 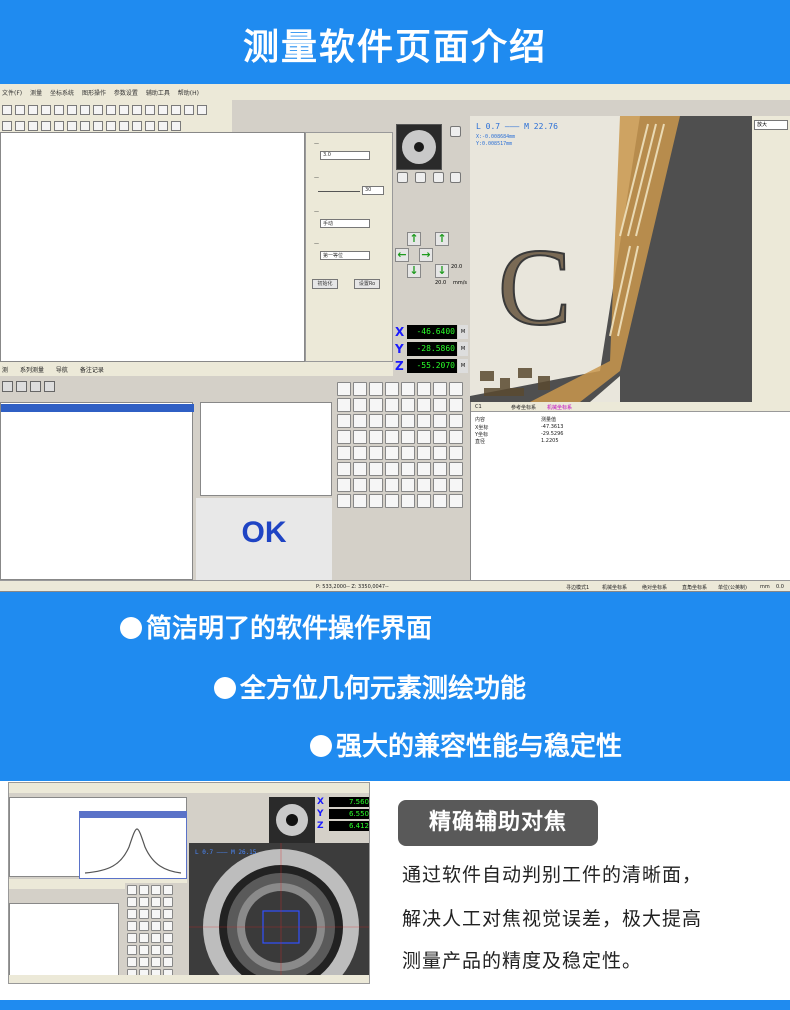 What do you see at coordinates (152, 247) in the screenshot?
I see `graphics-pane` at bounding box center [152, 247].